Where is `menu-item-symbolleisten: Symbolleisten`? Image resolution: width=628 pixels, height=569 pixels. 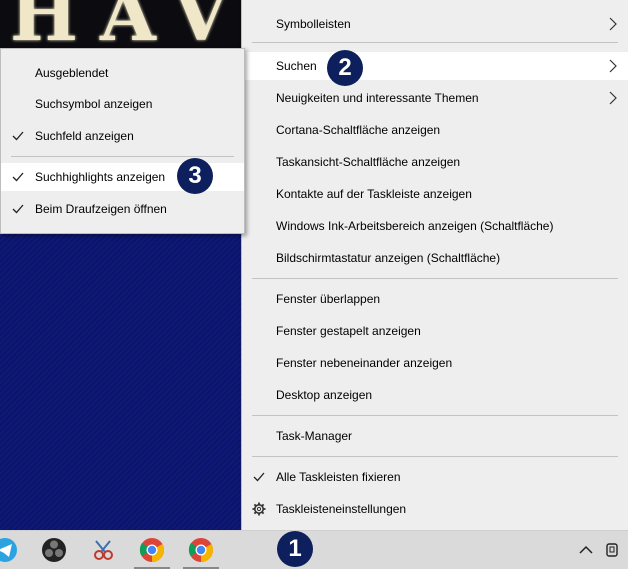 menu-item-symbolleisten: Symbolleisten is located at coordinates (435, 24).